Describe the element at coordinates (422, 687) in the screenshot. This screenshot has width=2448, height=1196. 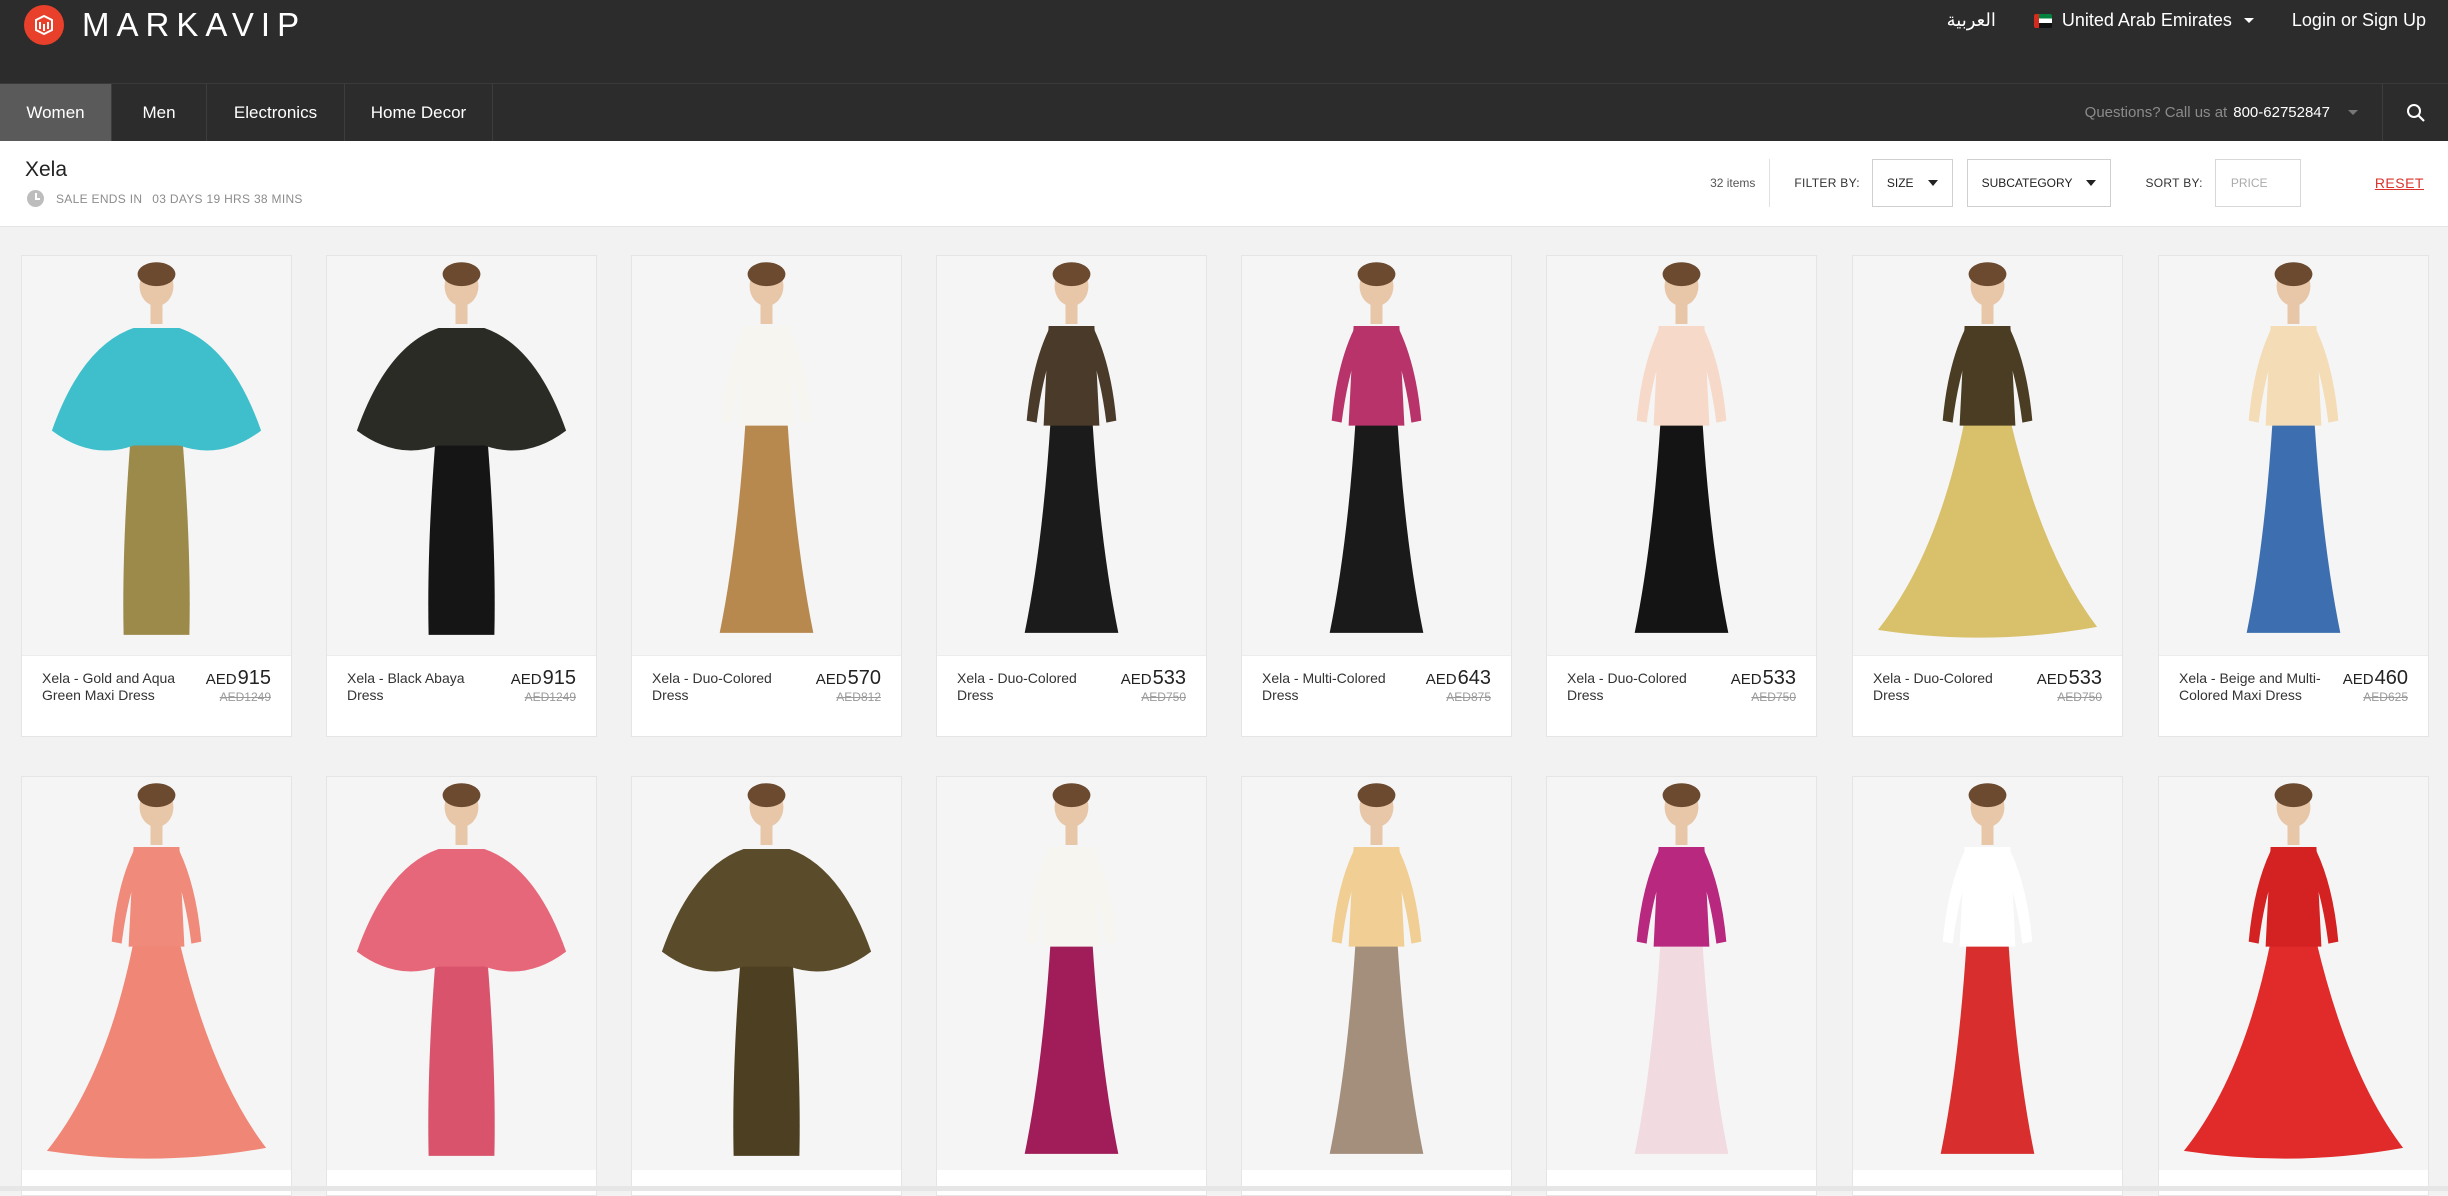
I see `product-name: Xela - Black Abaya Dress` at that location.